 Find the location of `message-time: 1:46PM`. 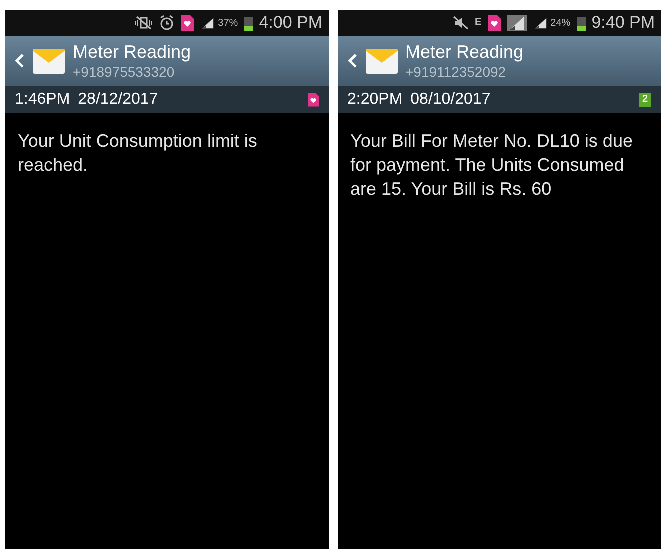

message-time: 1:46PM is located at coordinates (42, 100).